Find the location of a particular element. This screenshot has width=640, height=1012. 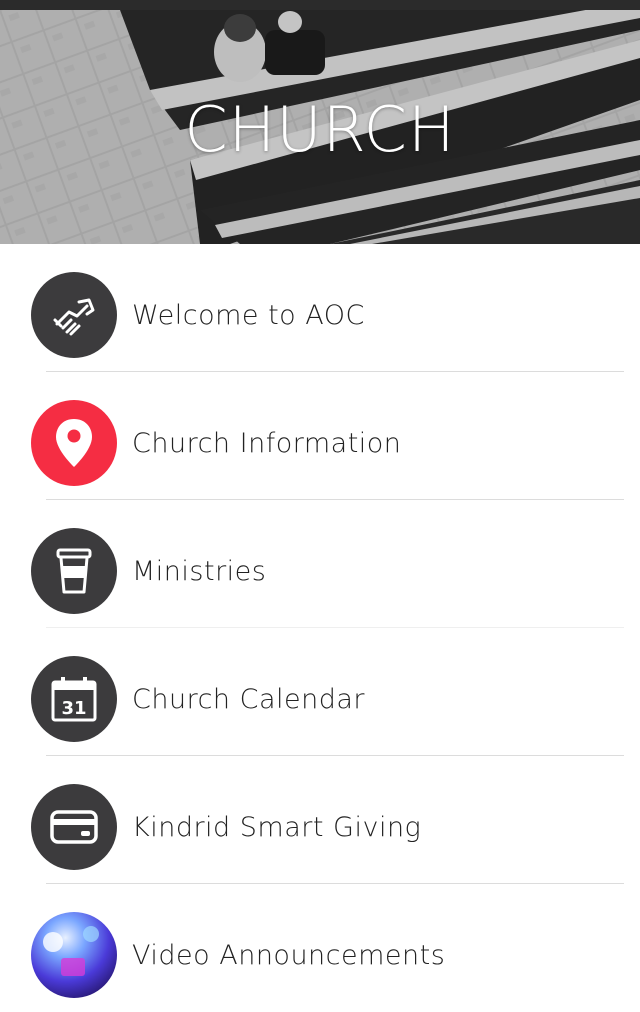

menu-item-kindrid-smart-giving: Kindrid Smart Giving is located at coordinates (320, 820).